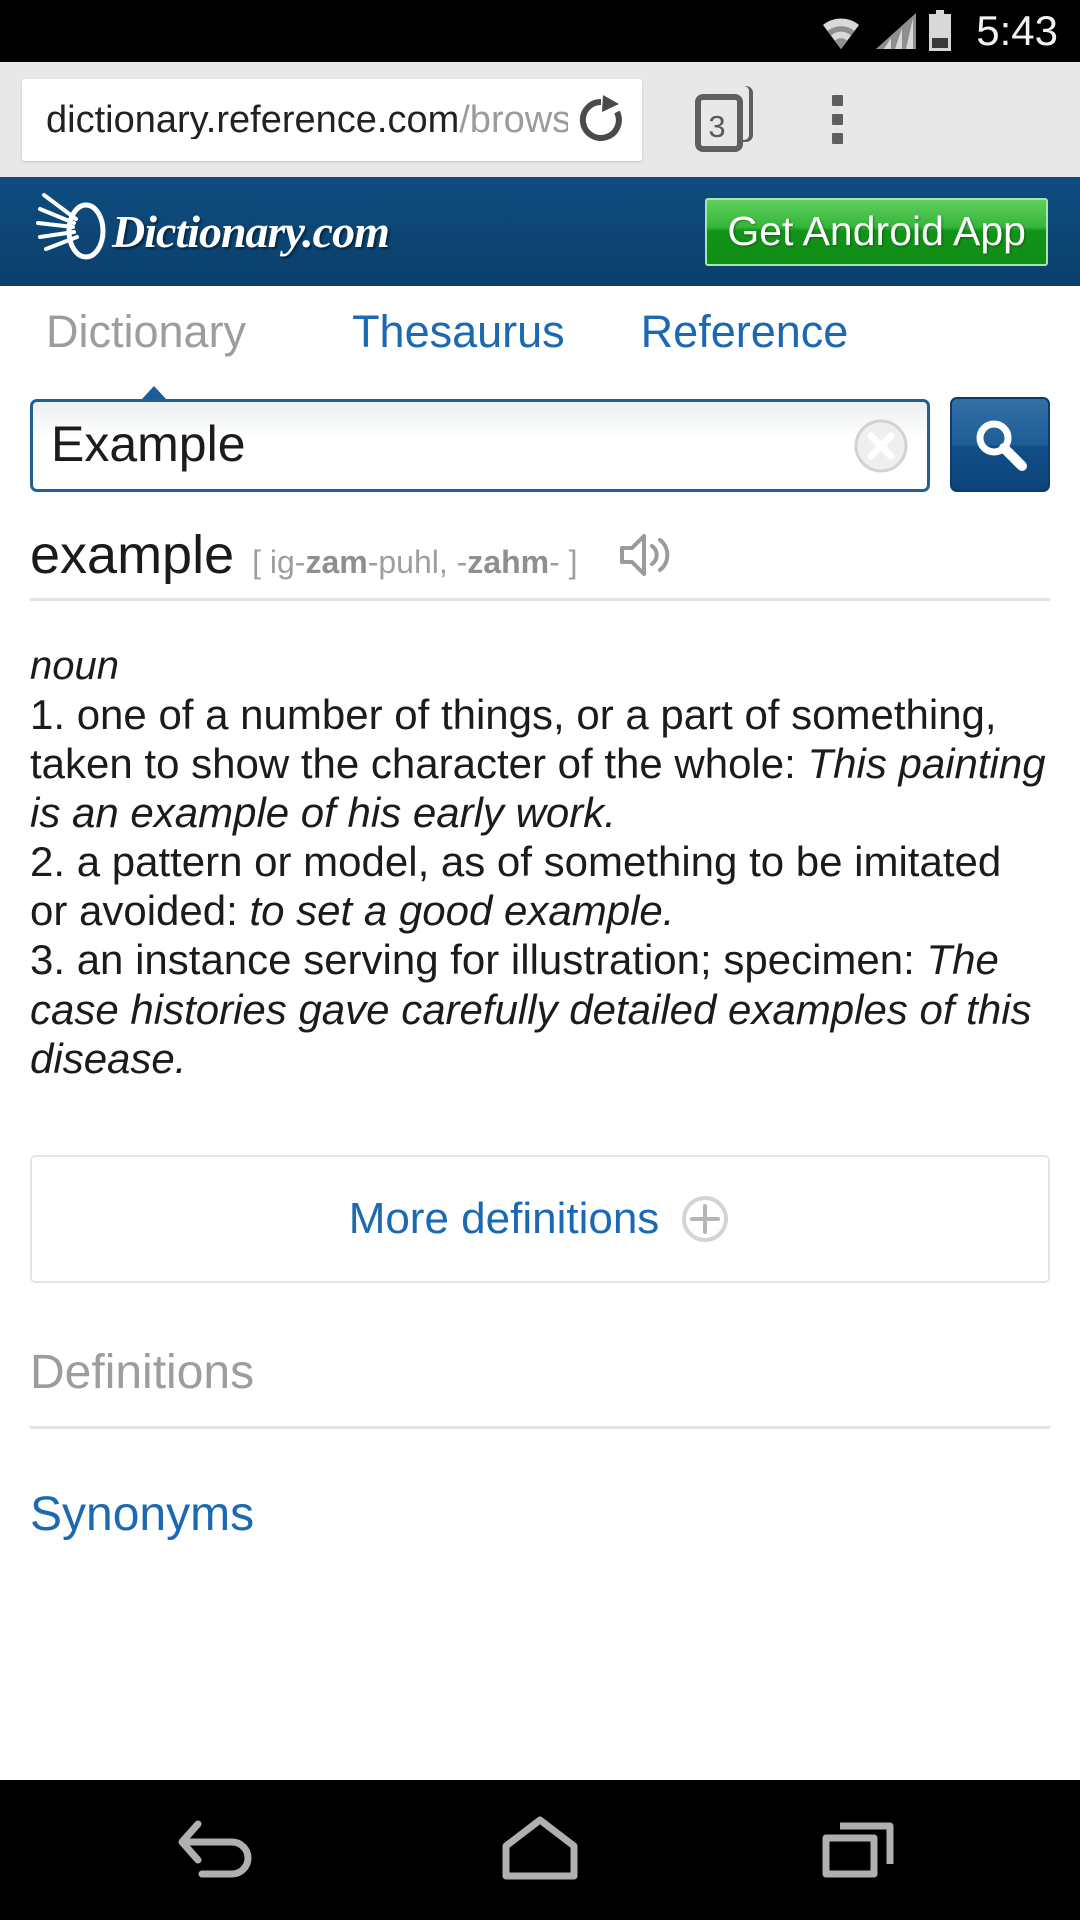  Describe the element at coordinates (504, 1218) in the screenshot. I see `more-definitions-label: More definitions` at that location.